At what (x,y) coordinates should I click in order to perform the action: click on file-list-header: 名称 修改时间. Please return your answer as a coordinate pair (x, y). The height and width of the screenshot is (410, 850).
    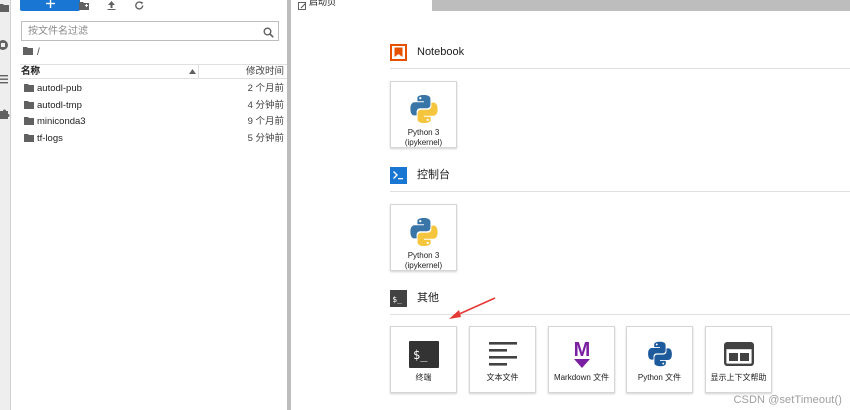
    Looking at the image, I should click on (153, 71).